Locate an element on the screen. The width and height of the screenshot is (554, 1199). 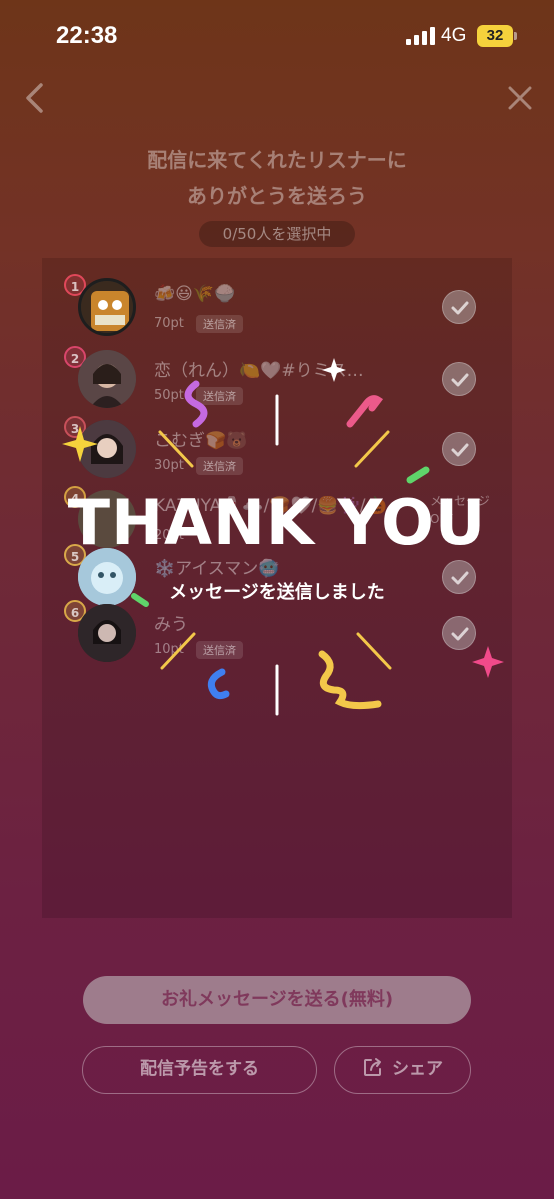
list-item: 6 みう 10pt 送信済 is located at coordinates (277, 632).